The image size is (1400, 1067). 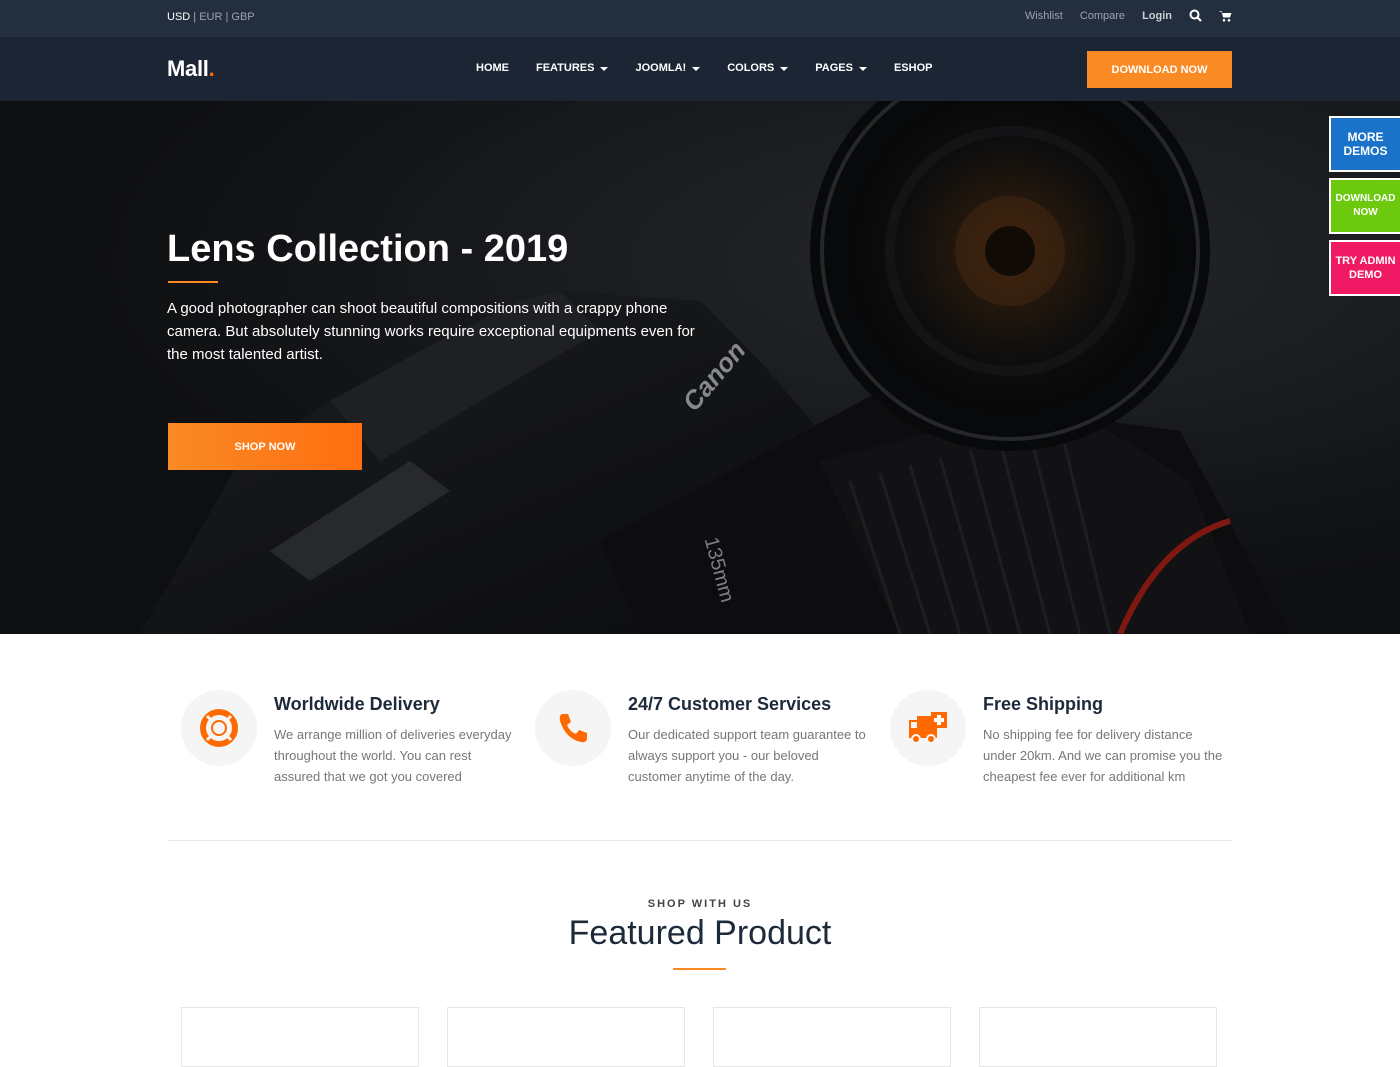 I want to click on more-demos-button: MORE DEMOS, so click(x=1364, y=144).